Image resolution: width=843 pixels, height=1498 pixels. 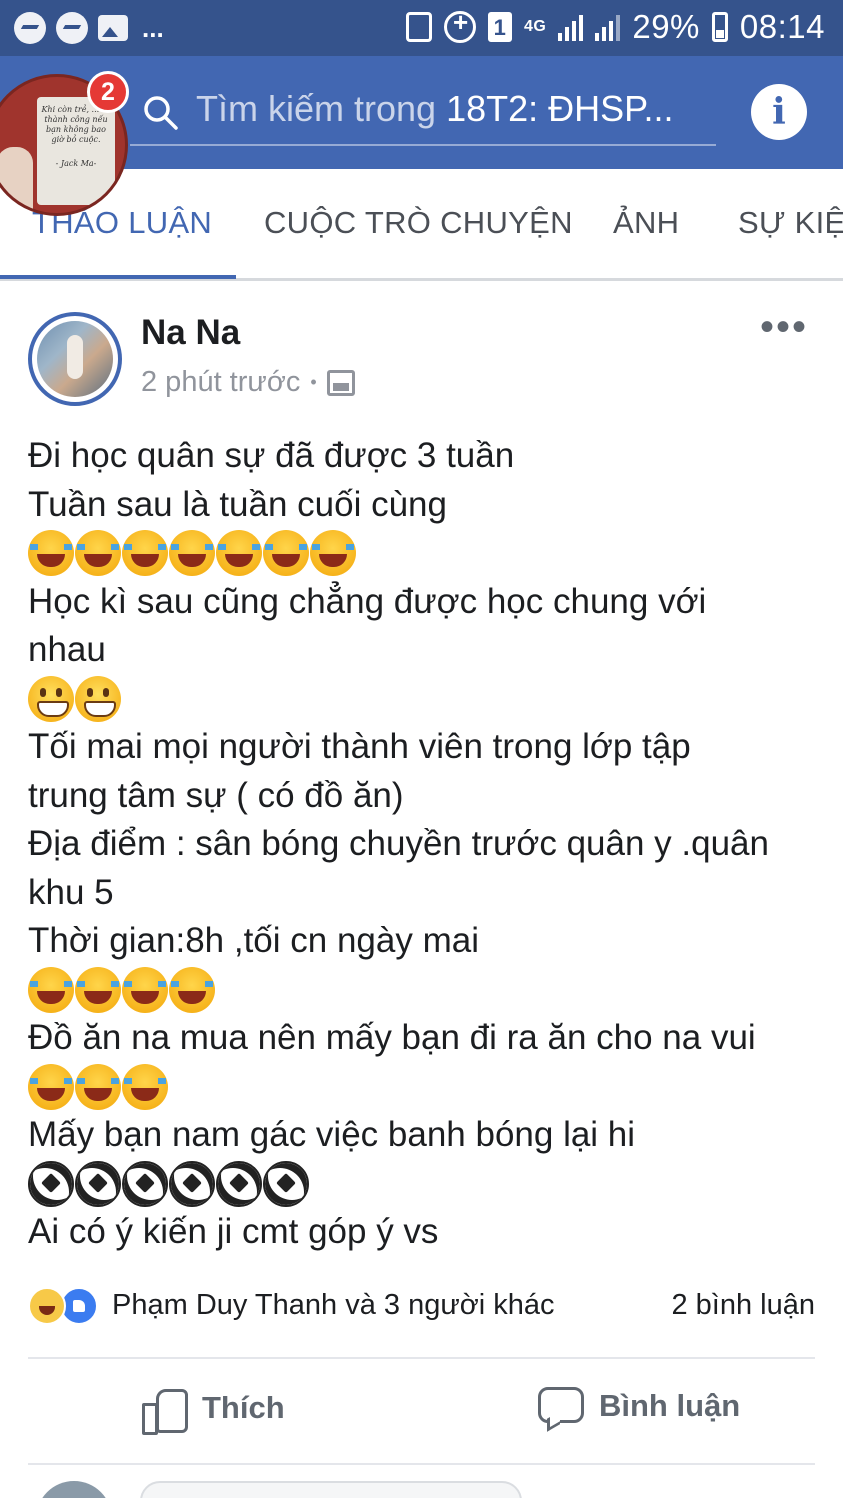 I want to click on comment-input, so click(x=331, y=1489).